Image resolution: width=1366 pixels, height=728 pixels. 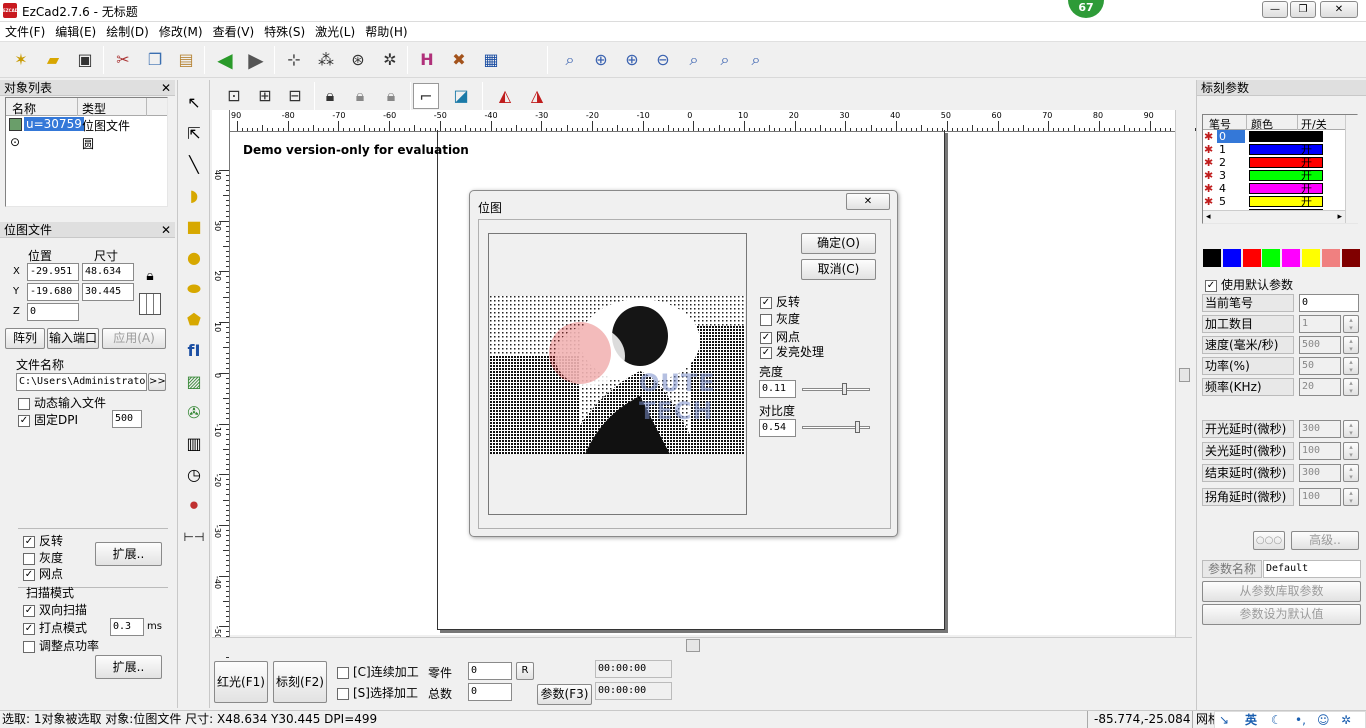 What do you see at coordinates (186, 60) in the screenshot?
I see `paste-icon: ▤` at bounding box center [186, 60].